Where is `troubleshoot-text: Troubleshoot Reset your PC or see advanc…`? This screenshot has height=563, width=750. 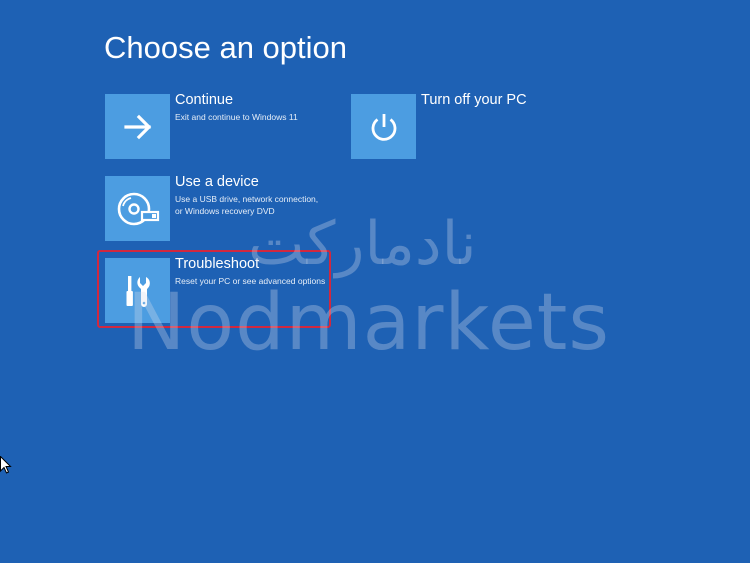 troubleshoot-text: Troubleshoot Reset your PC or see advanc… is located at coordinates (260, 271).